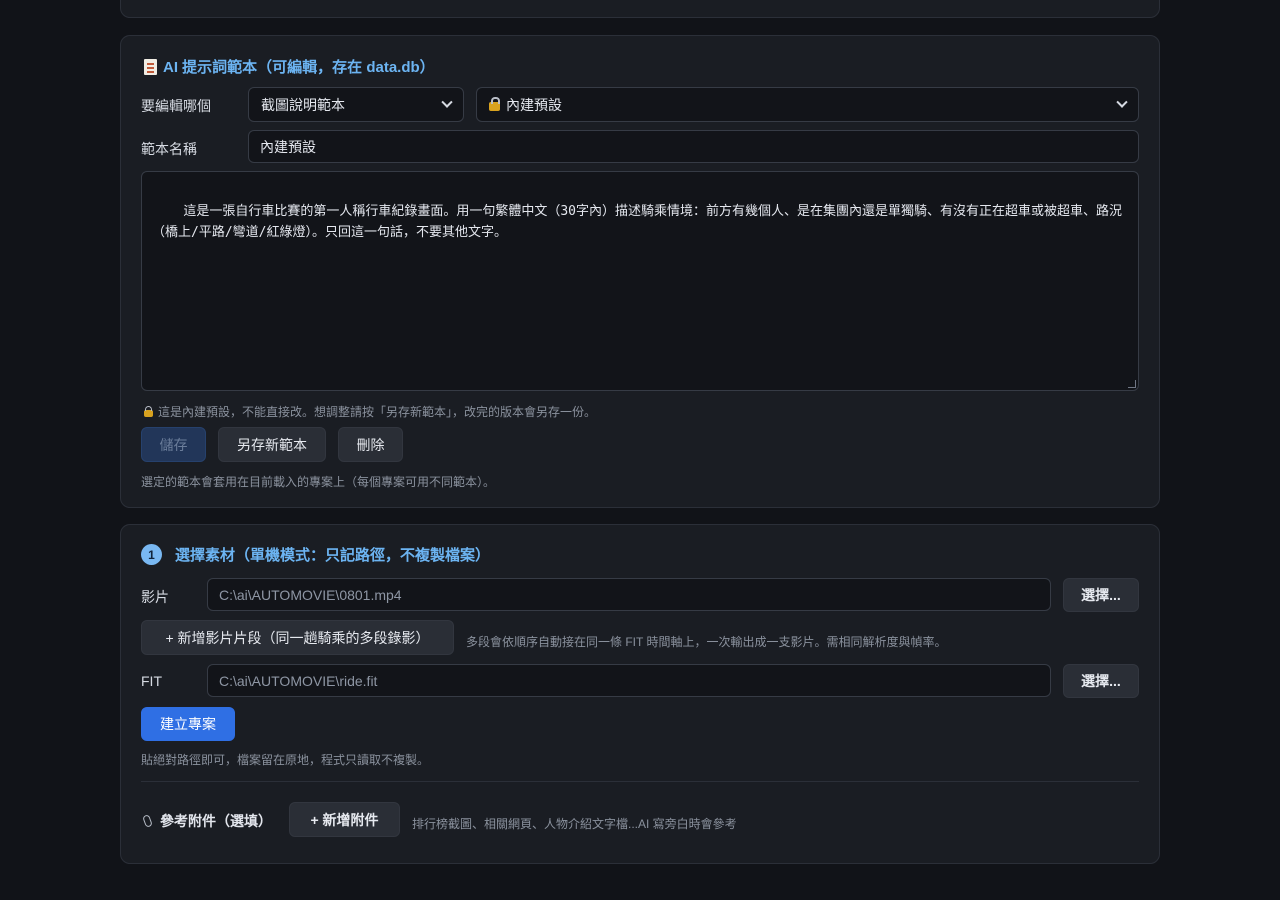 The height and width of the screenshot is (900, 1280). Describe the element at coordinates (150, 66) in the screenshot. I see `document-icon` at that location.